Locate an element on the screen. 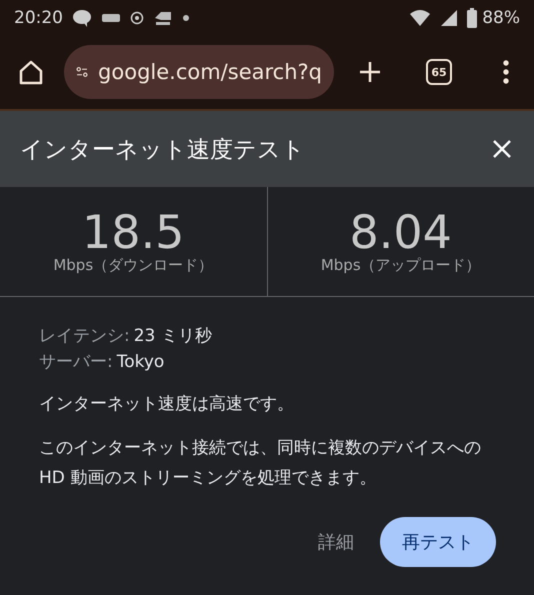 The width and height of the screenshot is (534, 595). speed-value: 18.5 is located at coordinates (133, 232).